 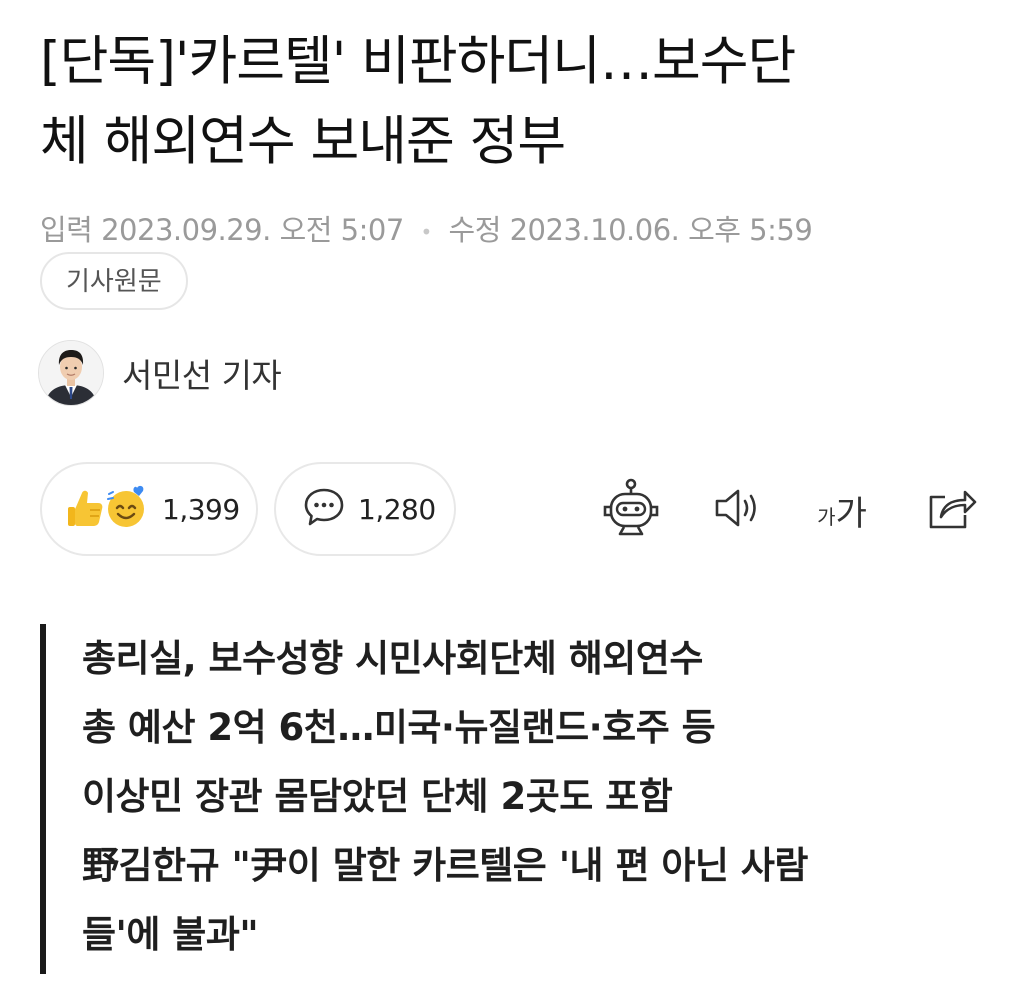 I want to click on ai-summary-button, so click(x=631, y=510).